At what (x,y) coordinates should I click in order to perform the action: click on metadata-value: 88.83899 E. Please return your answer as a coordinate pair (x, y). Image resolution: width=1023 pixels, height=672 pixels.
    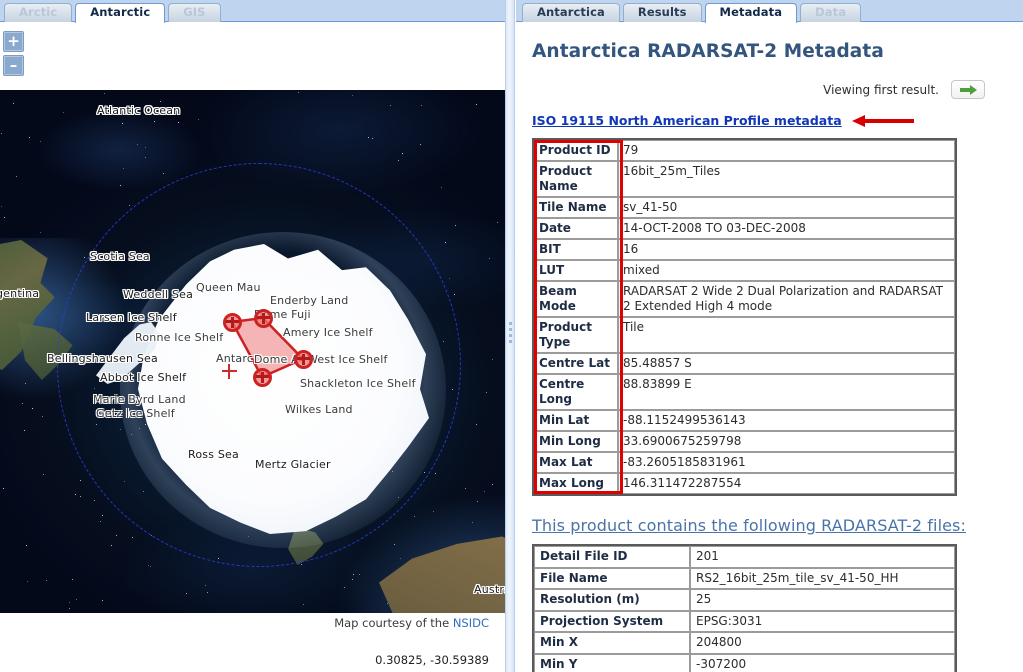
    Looking at the image, I should click on (786, 392).